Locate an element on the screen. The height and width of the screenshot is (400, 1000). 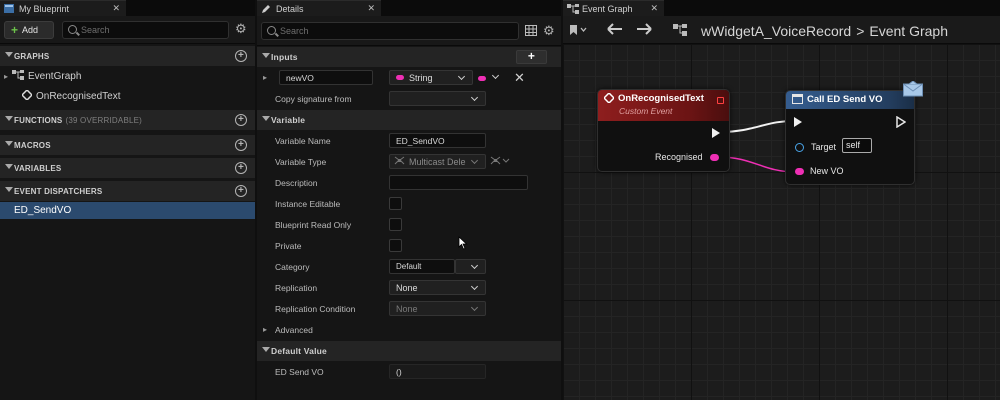
input-param-row: ▸ newVO String ✕ is located at coordinates (409, 77).